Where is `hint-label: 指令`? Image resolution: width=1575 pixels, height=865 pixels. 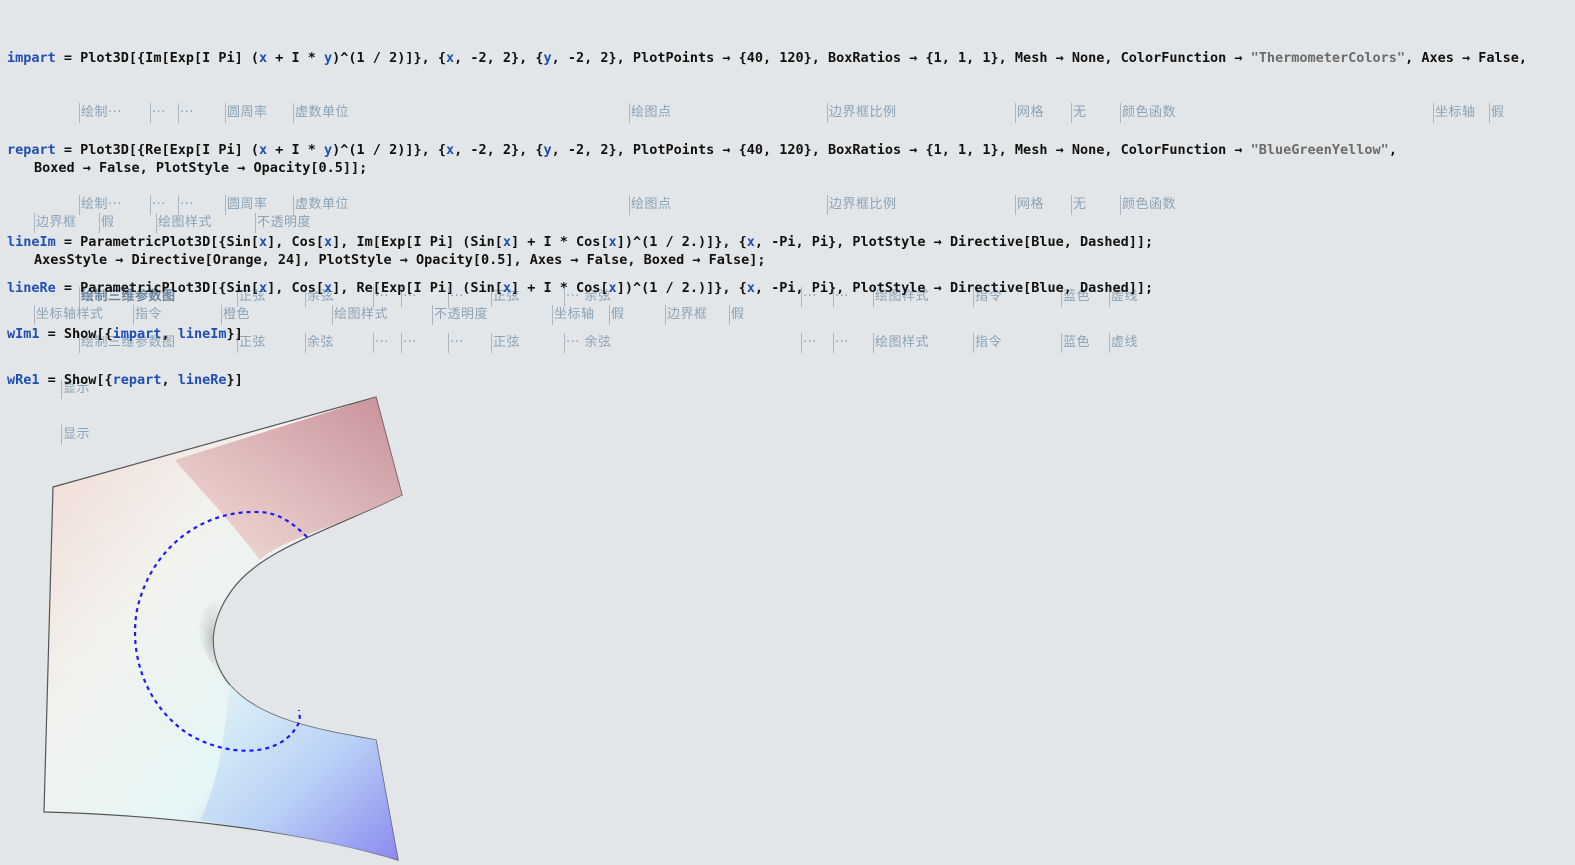 hint-label: 指令 is located at coordinates (987, 343).